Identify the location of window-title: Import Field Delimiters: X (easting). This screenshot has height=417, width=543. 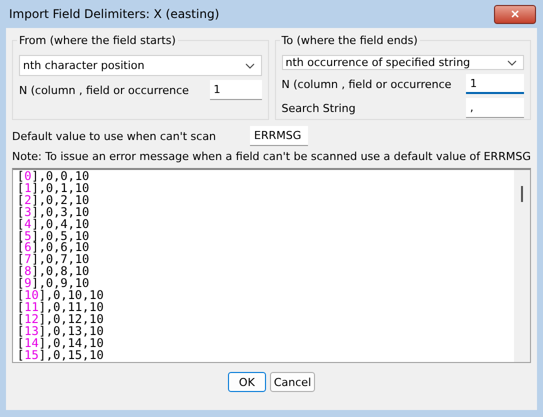
(114, 14).